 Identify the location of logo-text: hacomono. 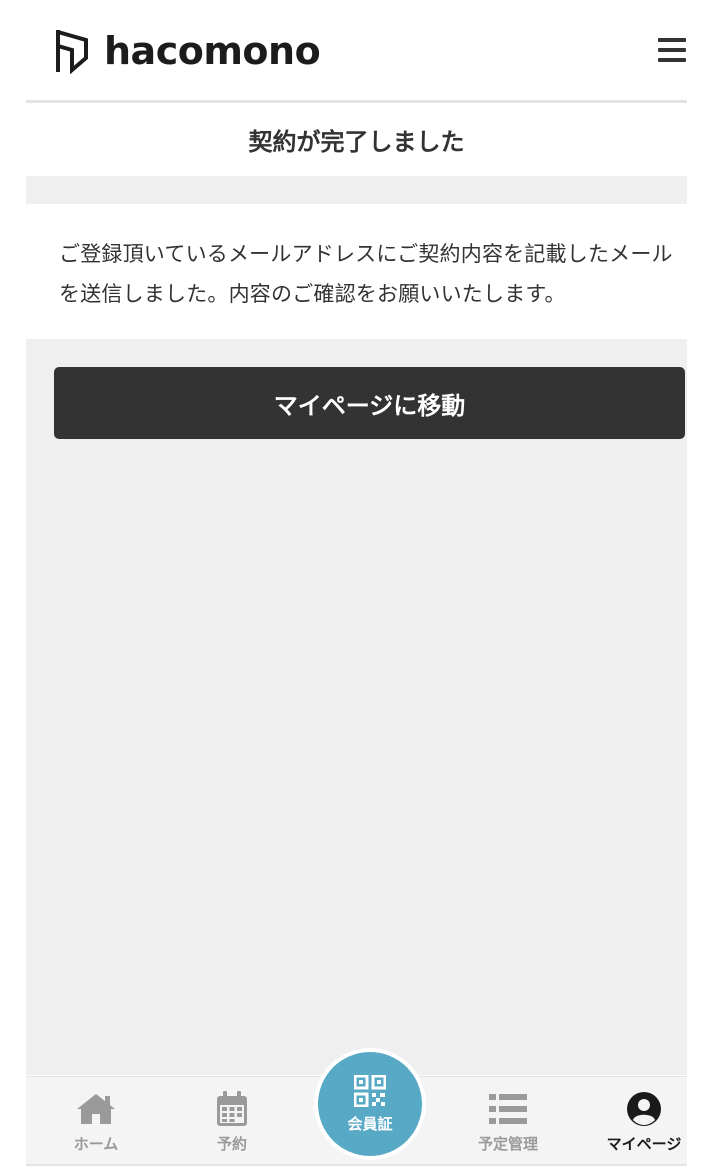
(212, 51).